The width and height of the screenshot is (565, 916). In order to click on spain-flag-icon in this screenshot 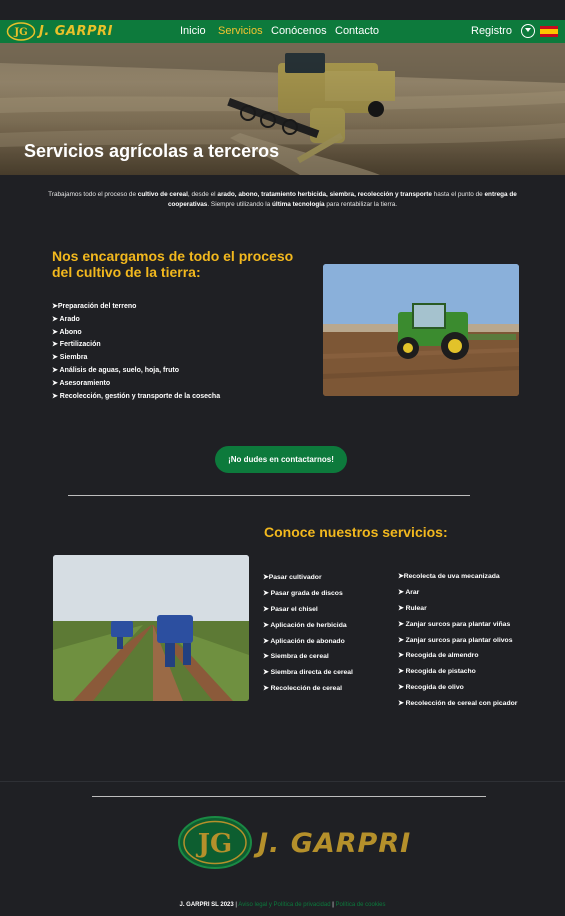, I will do `click(549, 31)`.